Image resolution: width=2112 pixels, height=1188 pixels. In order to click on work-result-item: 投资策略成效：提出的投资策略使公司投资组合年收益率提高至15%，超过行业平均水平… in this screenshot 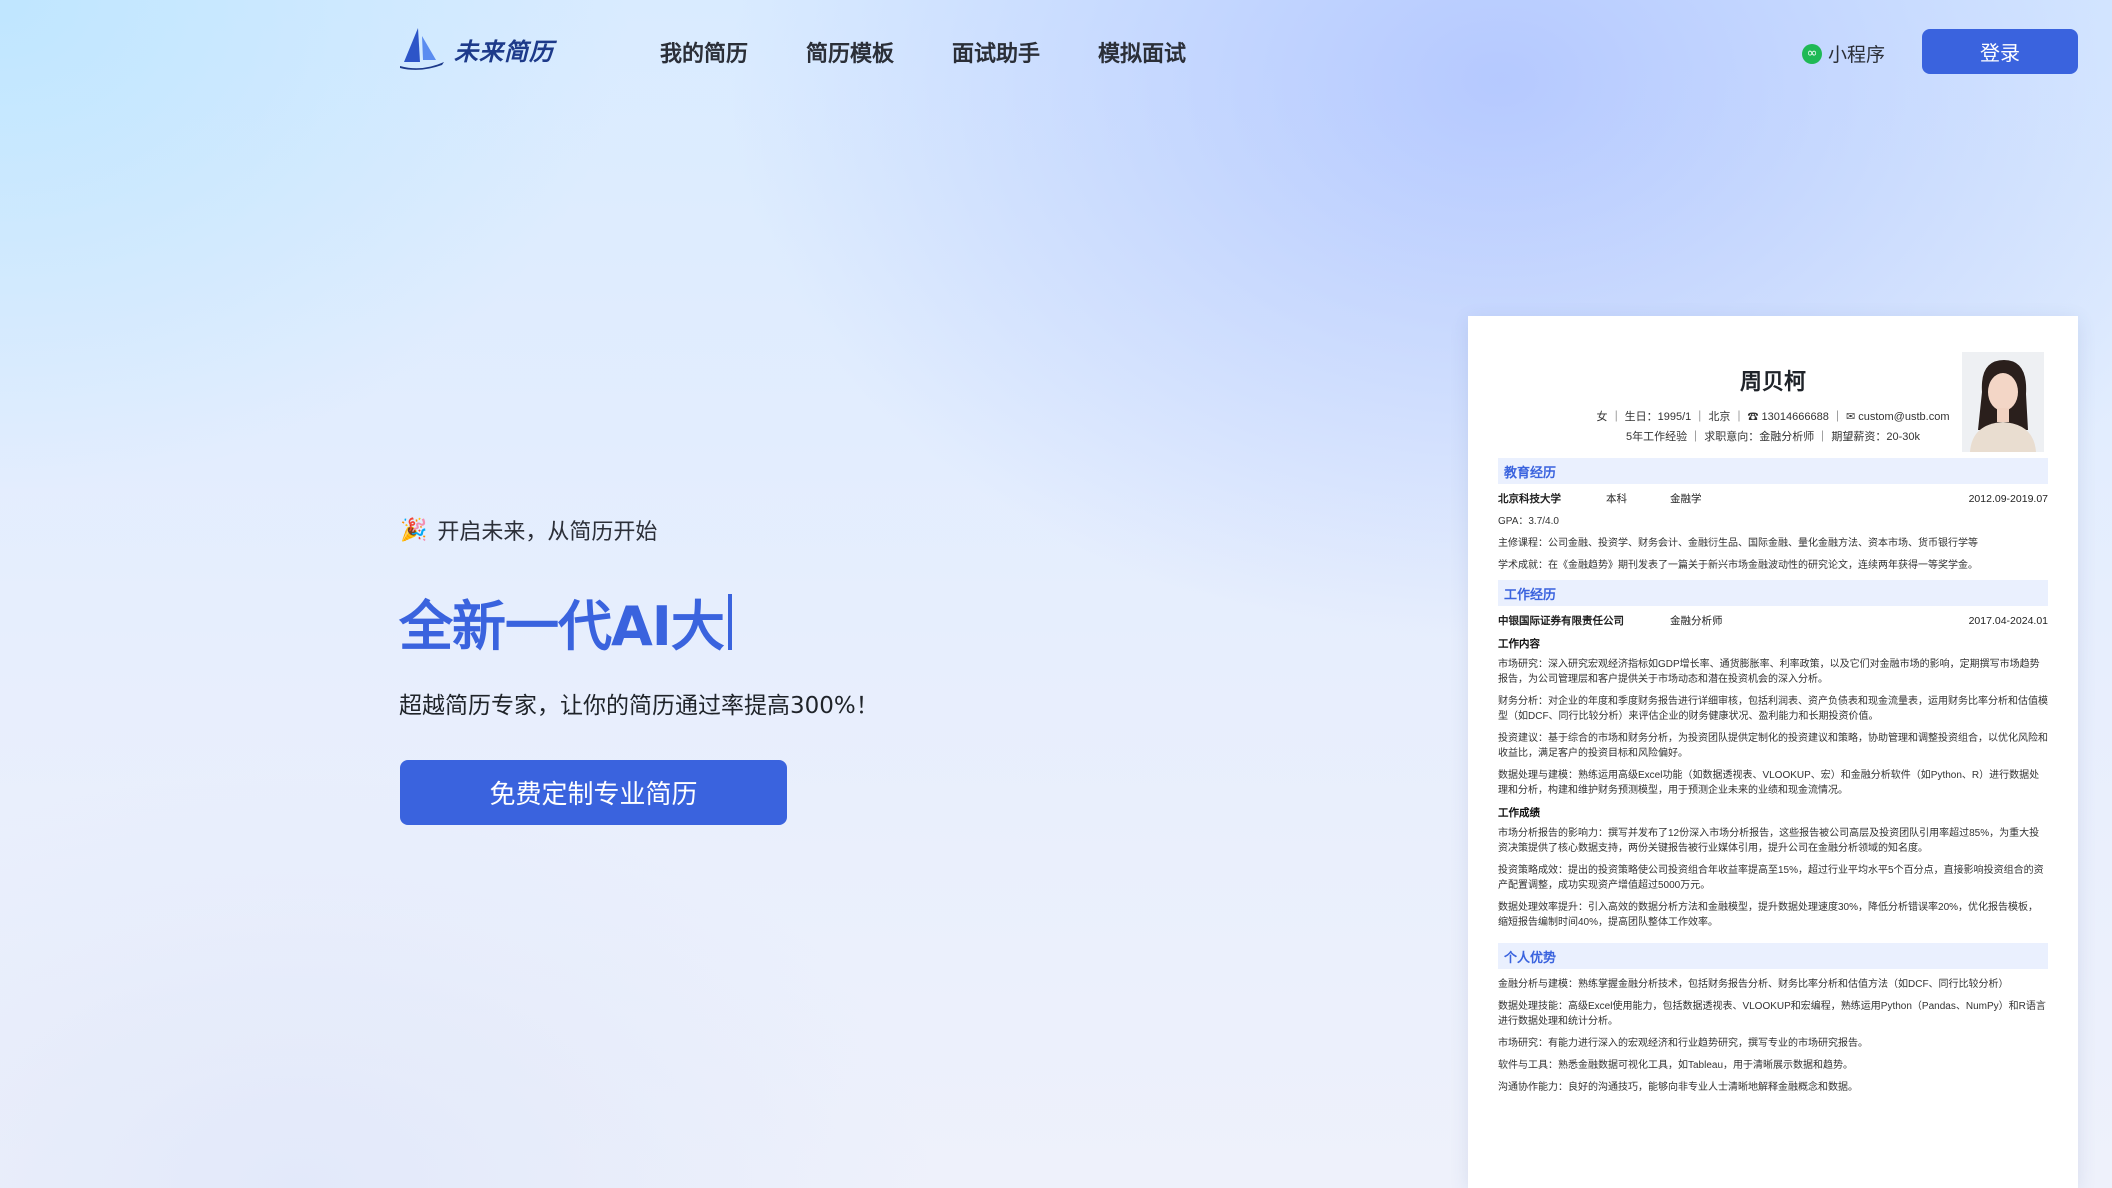, I will do `click(1771, 878)`.